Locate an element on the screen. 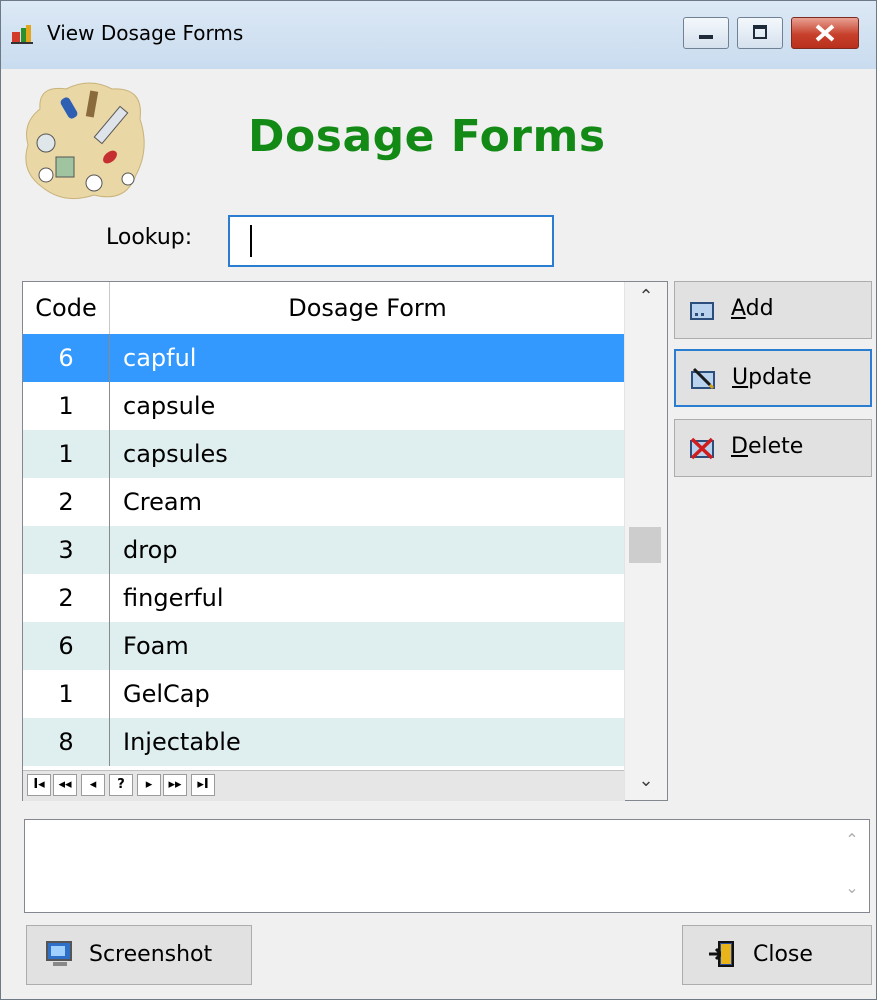  first-record-button: I◂ is located at coordinates (39, 785).